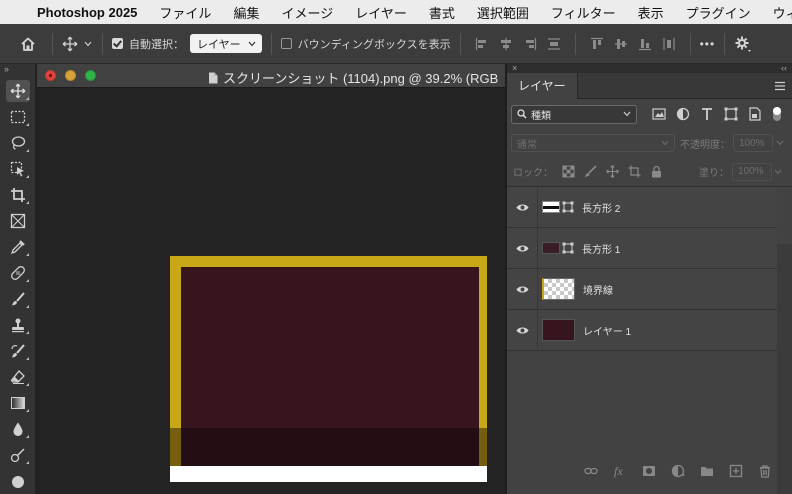 Image resolution: width=792 pixels, height=494 pixels. Describe the element at coordinates (568, 248) in the screenshot. I see `shape-layer-icon` at that location.